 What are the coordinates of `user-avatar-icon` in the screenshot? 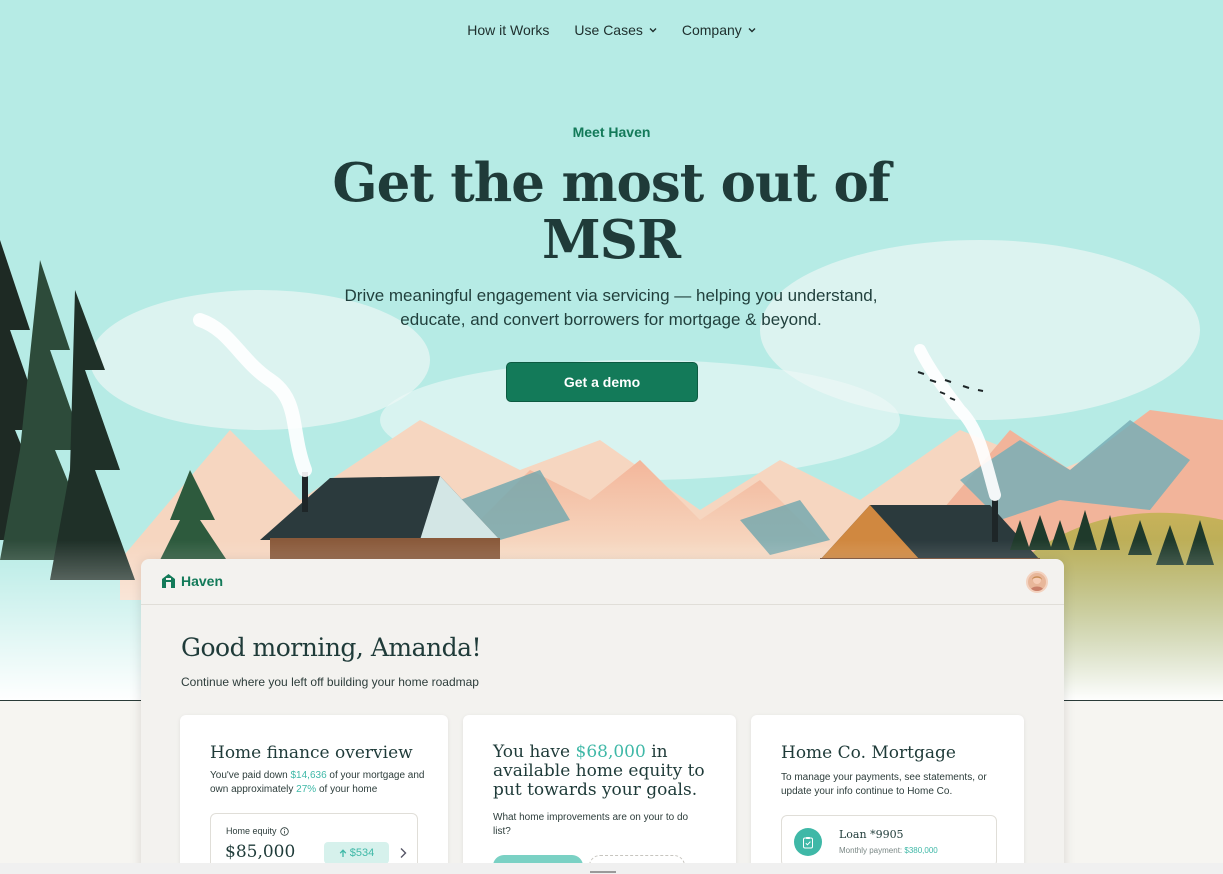 It's located at (1037, 583).